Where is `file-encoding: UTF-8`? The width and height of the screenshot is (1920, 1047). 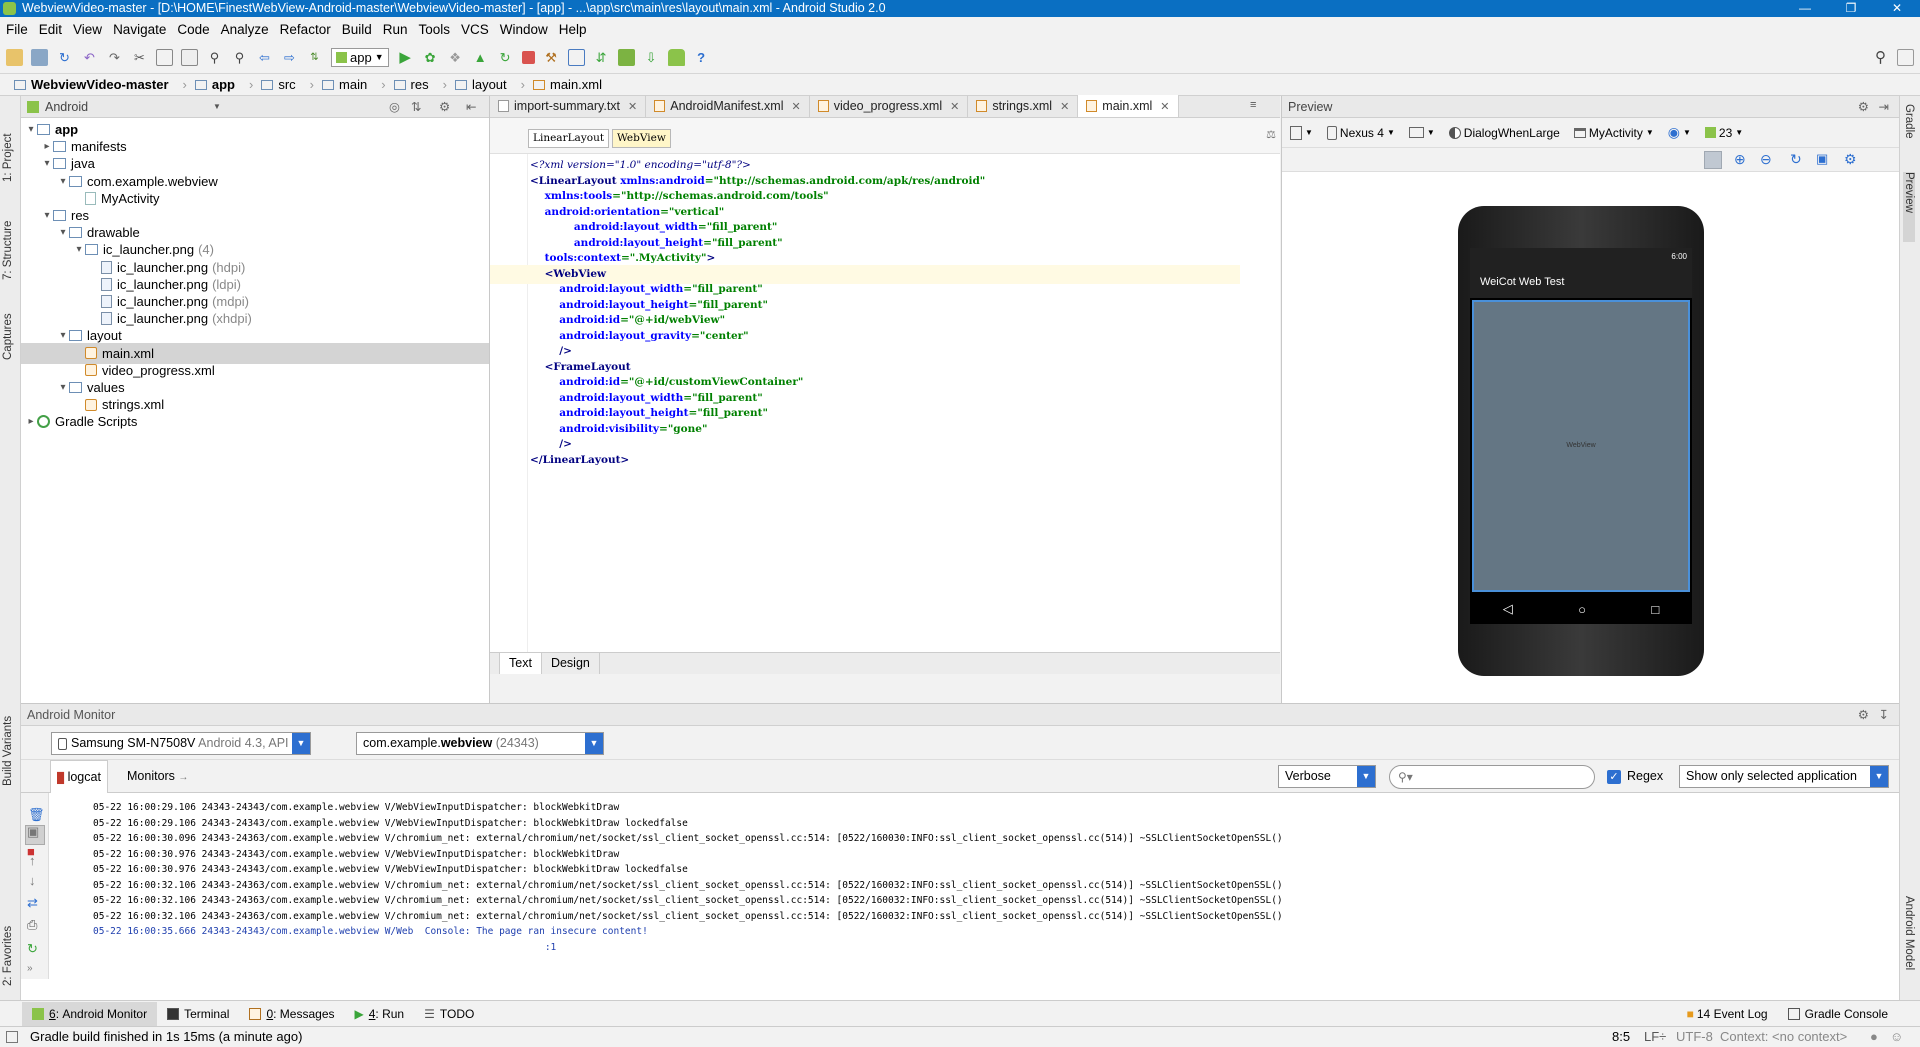 file-encoding: UTF-8 is located at coordinates (1694, 1037).